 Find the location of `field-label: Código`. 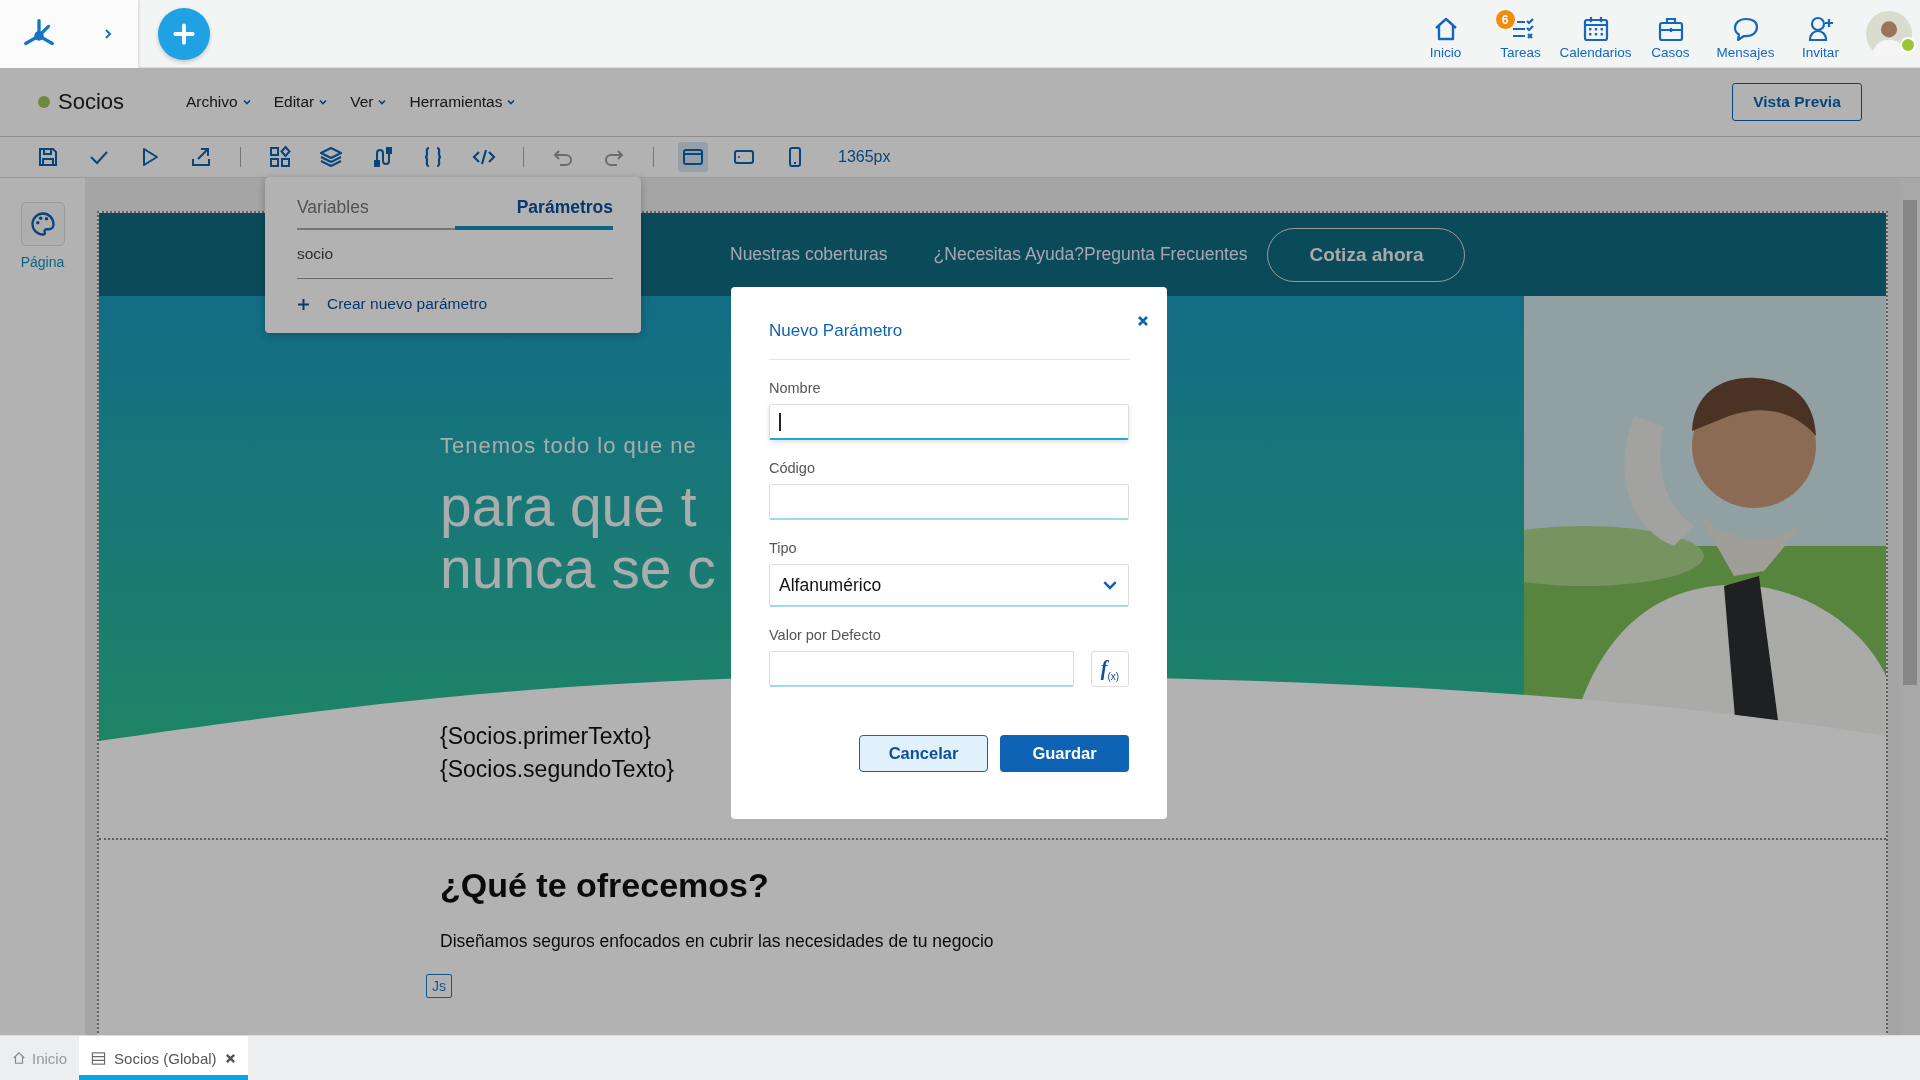

field-label: Código is located at coordinates (792, 468).